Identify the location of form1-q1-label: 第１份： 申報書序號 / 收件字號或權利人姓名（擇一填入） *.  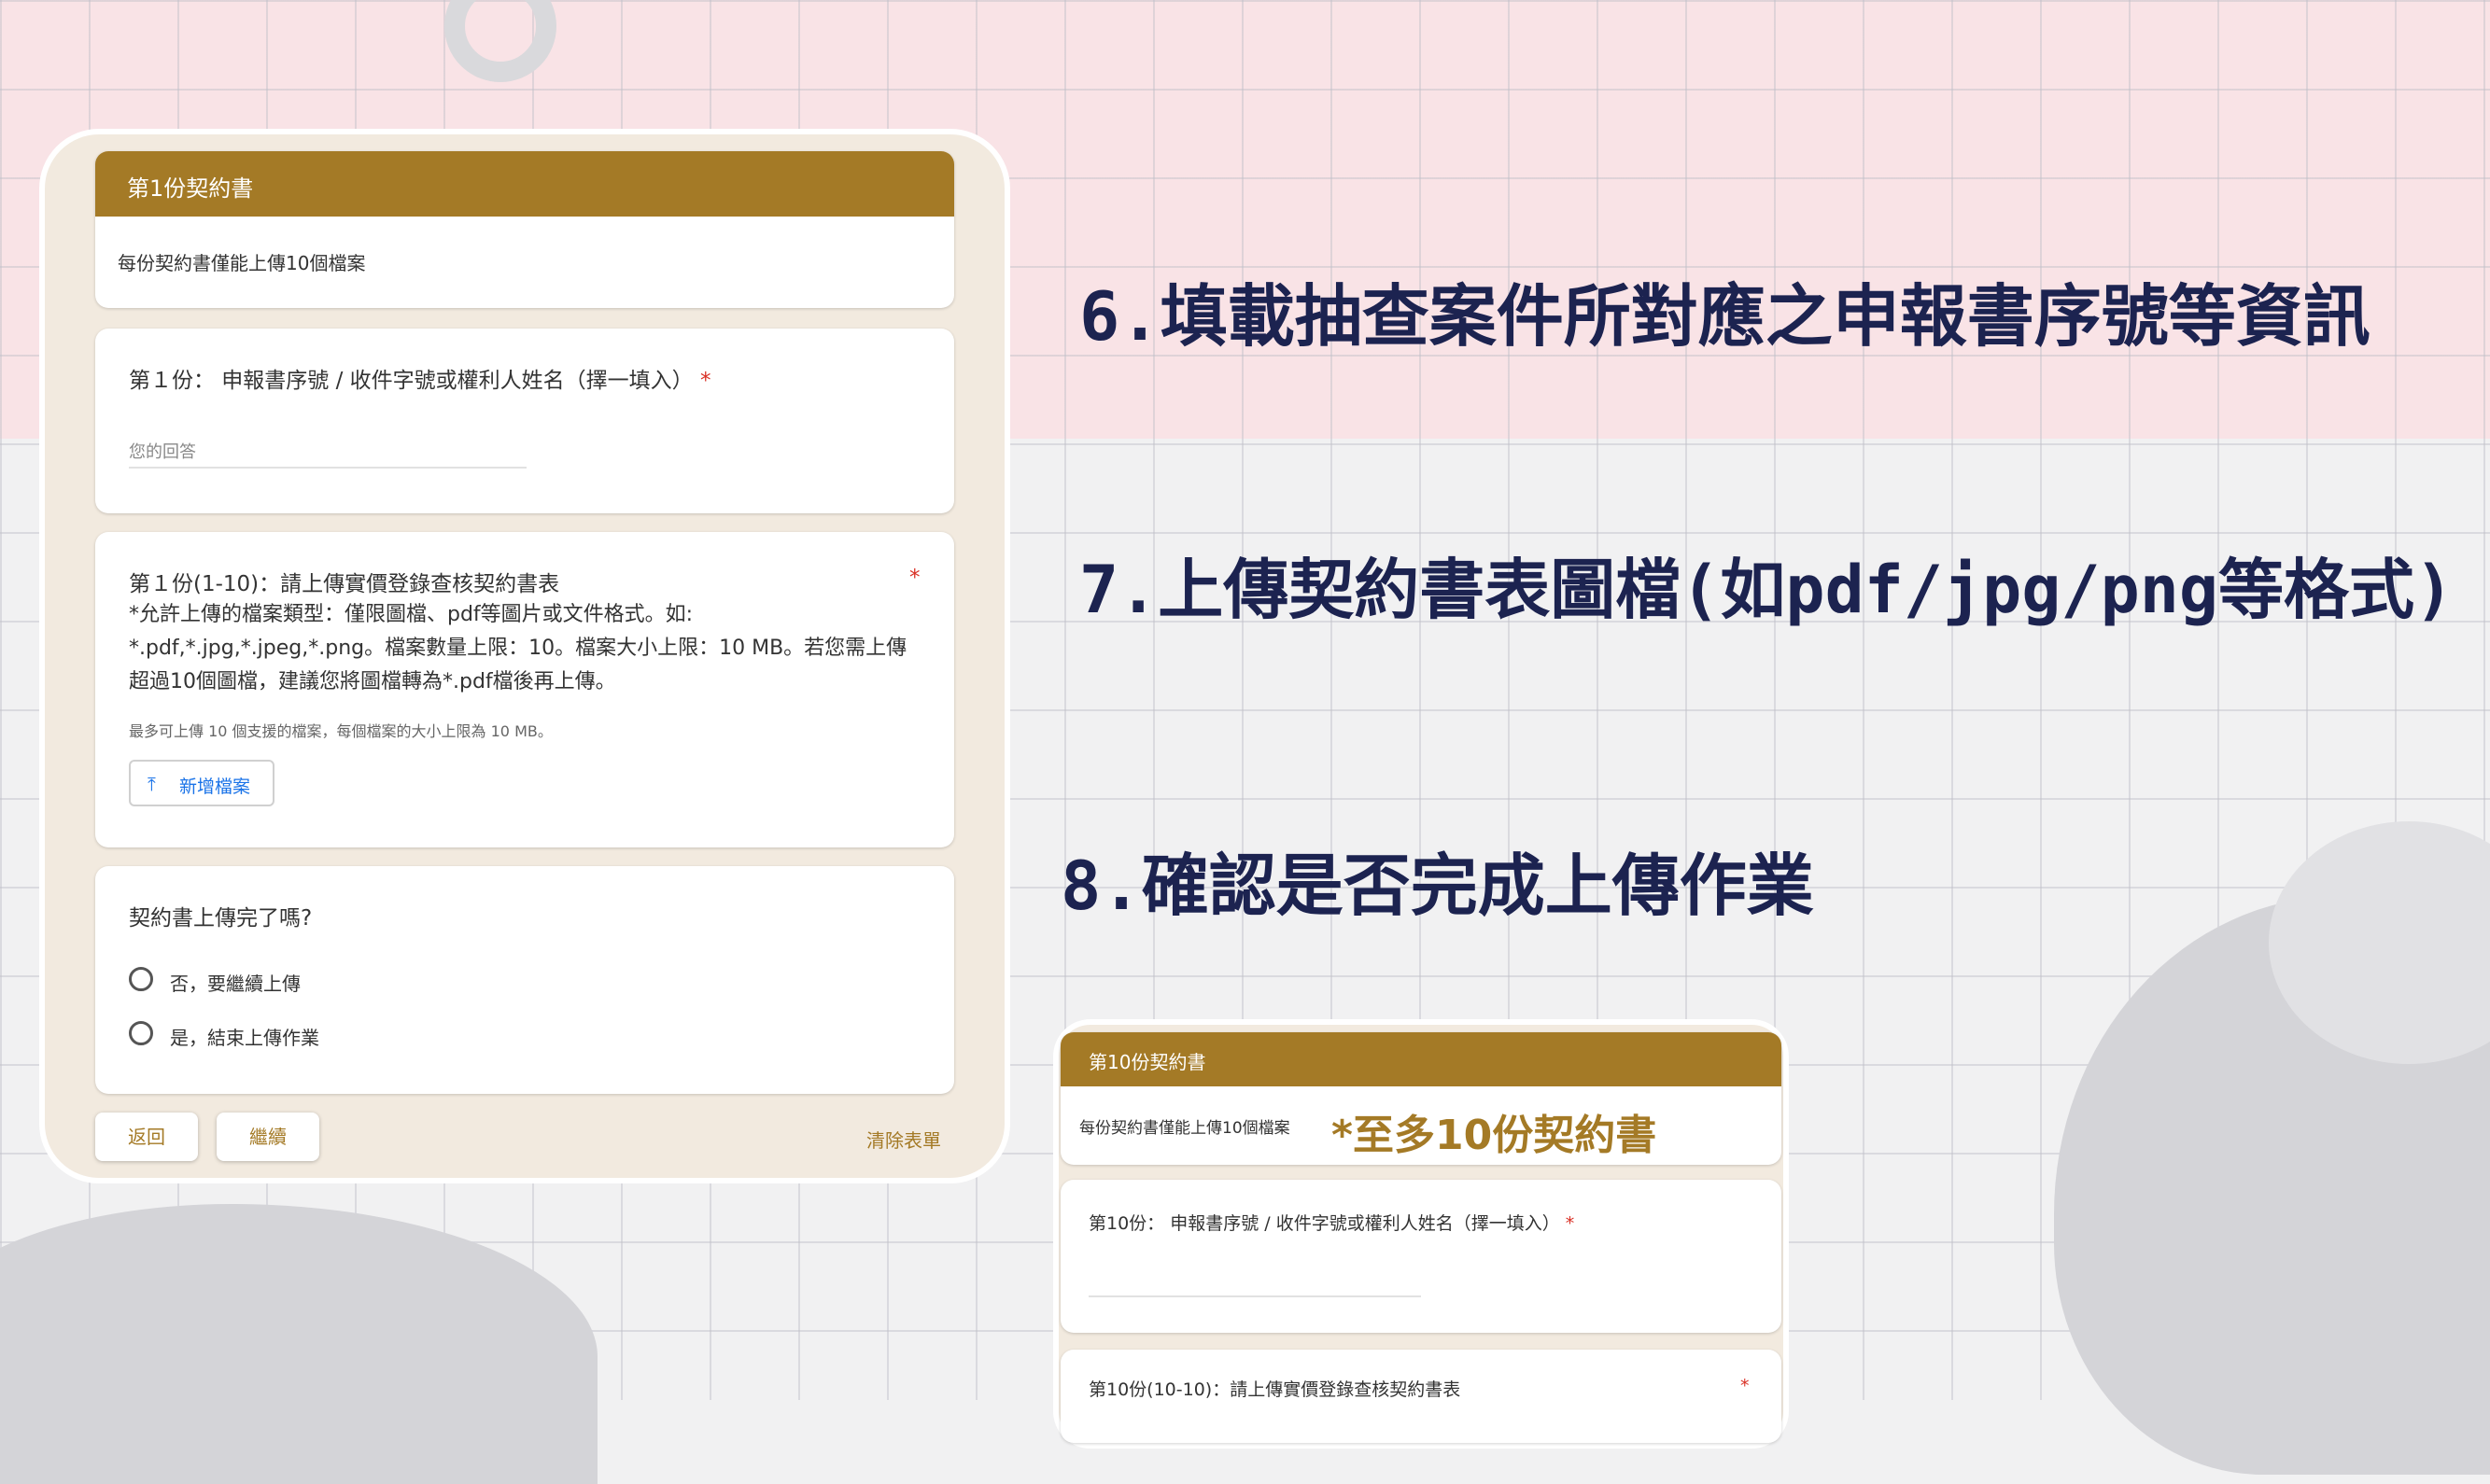
(420, 381).